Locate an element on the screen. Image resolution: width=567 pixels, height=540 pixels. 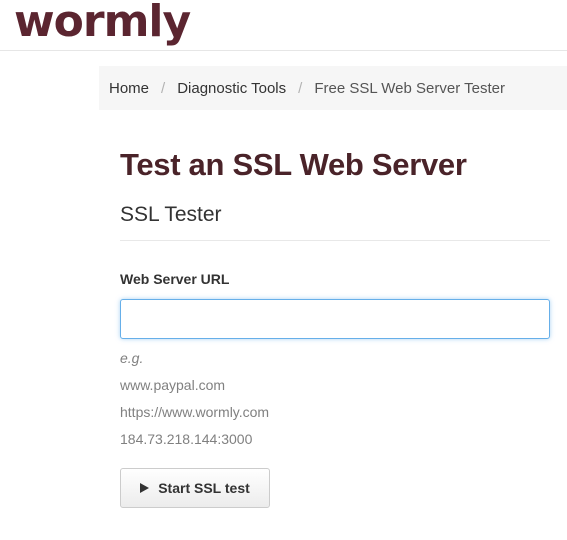
logo-text: wormly is located at coordinates (102, 23).